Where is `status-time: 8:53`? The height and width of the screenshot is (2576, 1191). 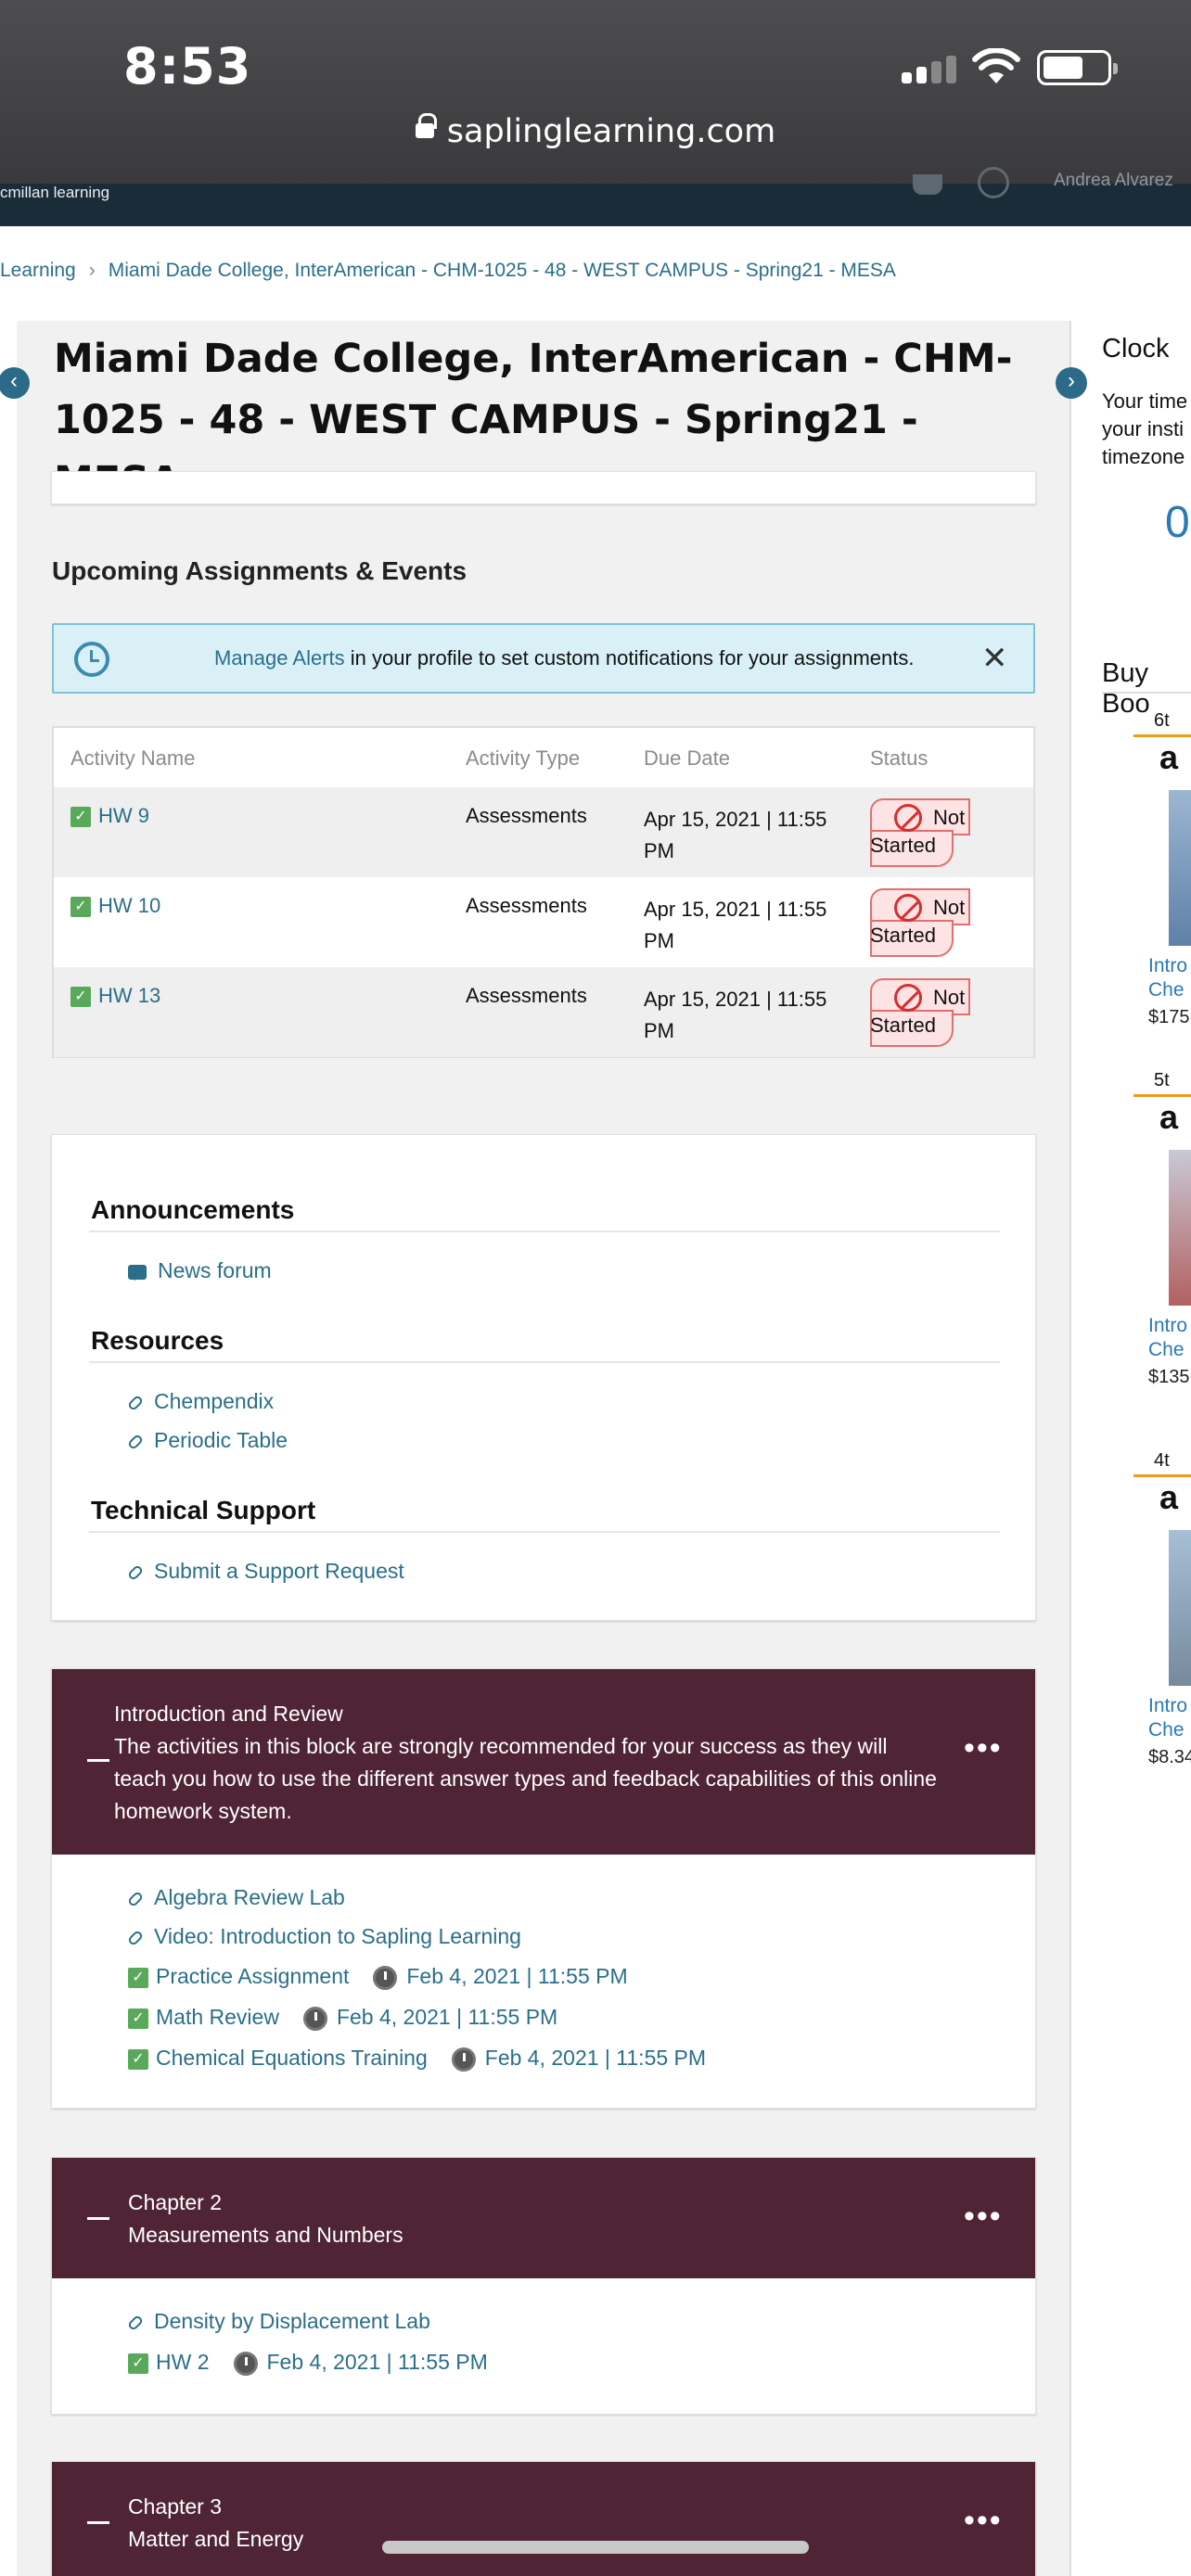
status-time: 8:53 is located at coordinates (187, 66).